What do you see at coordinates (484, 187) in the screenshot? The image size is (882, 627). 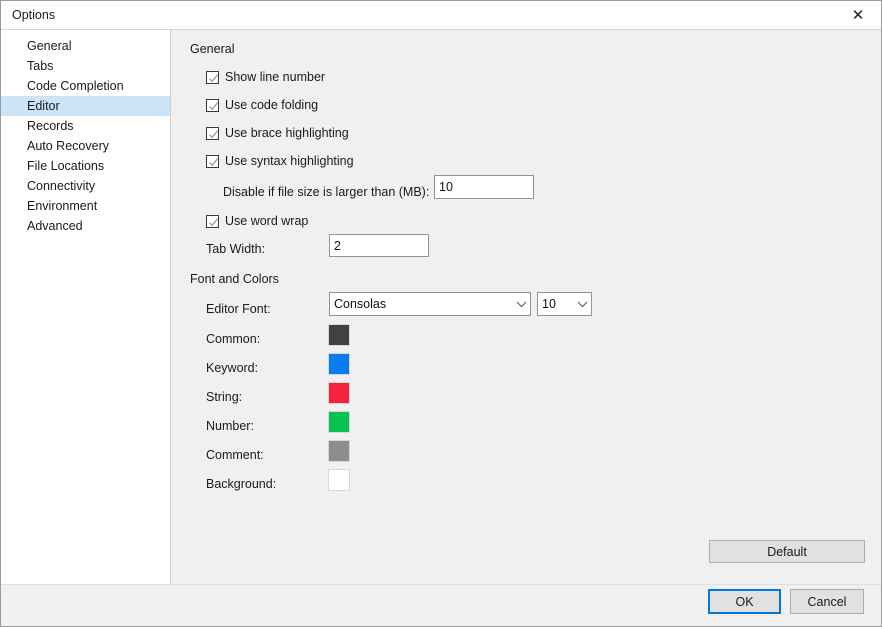 I see `disable-if-larger-input: 10` at bounding box center [484, 187].